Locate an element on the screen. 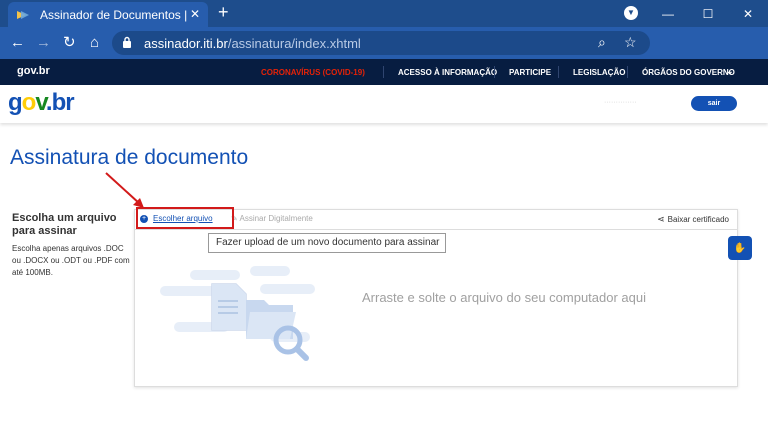  page-title: Assinatura de documento is located at coordinates (129, 157).